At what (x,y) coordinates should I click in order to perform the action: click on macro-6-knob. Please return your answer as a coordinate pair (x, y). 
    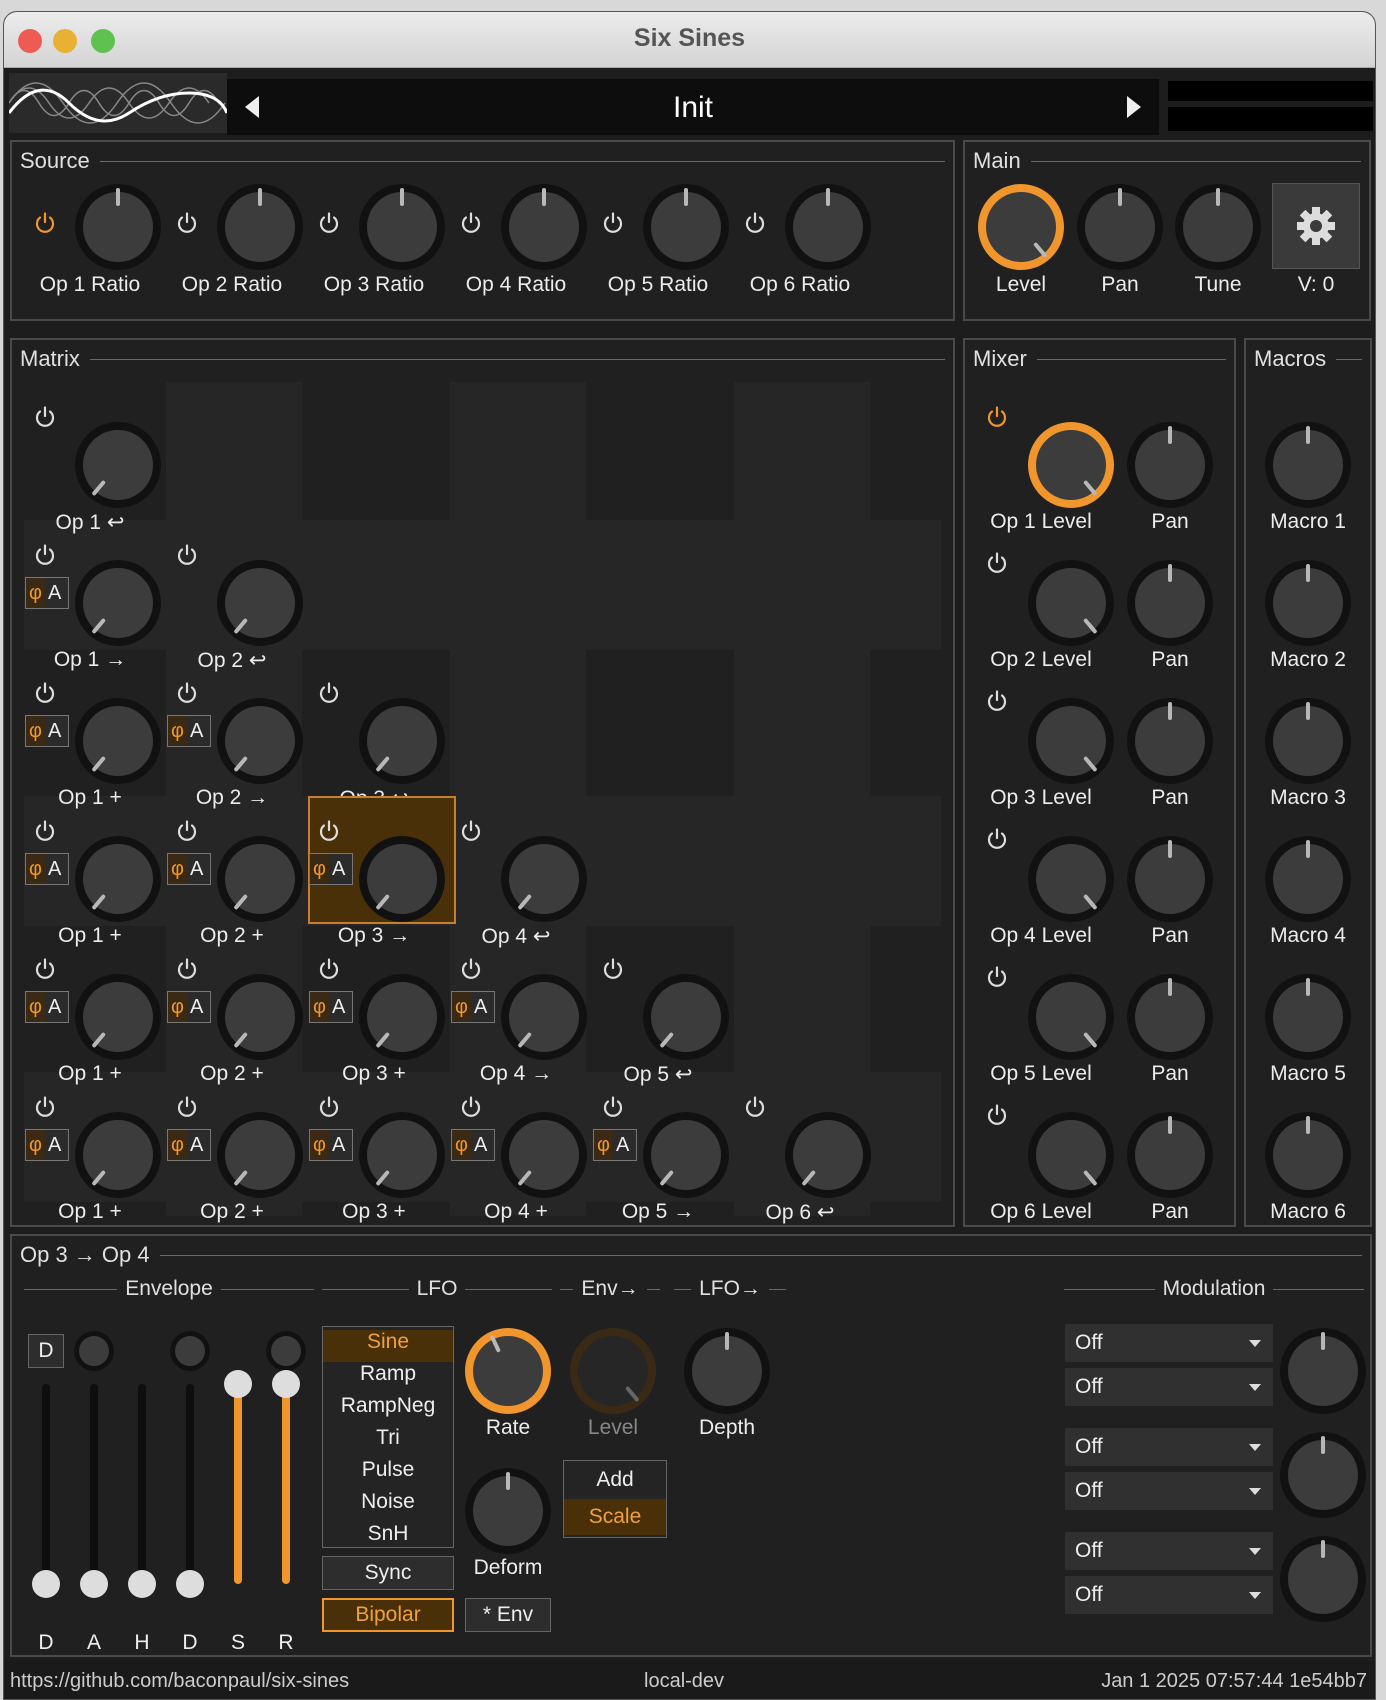
    Looking at the image, I should click on (1308, 1155).